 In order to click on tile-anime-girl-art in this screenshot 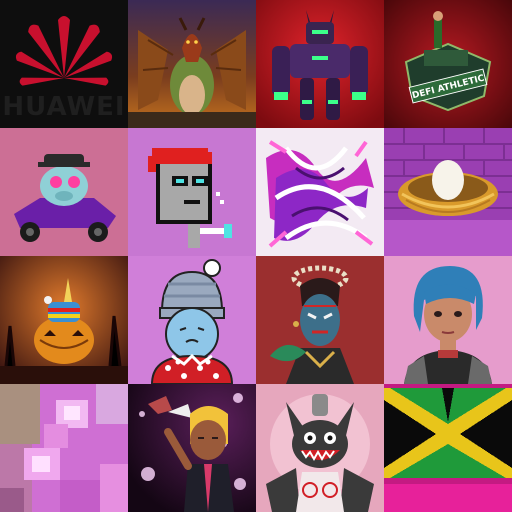, I will do `click(448, 320)`.